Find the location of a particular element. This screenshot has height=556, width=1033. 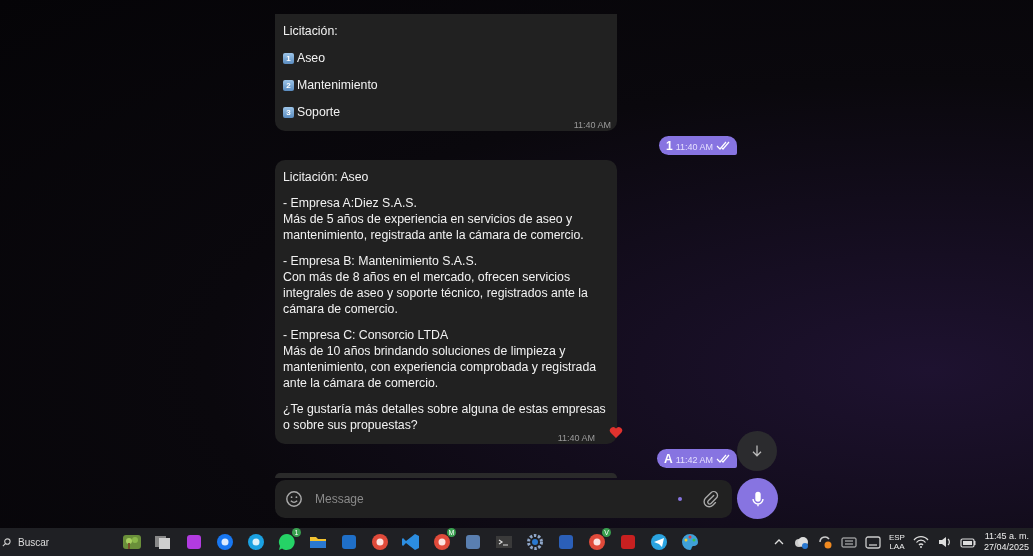

emoji-icon is located at coordinates (294, 498).